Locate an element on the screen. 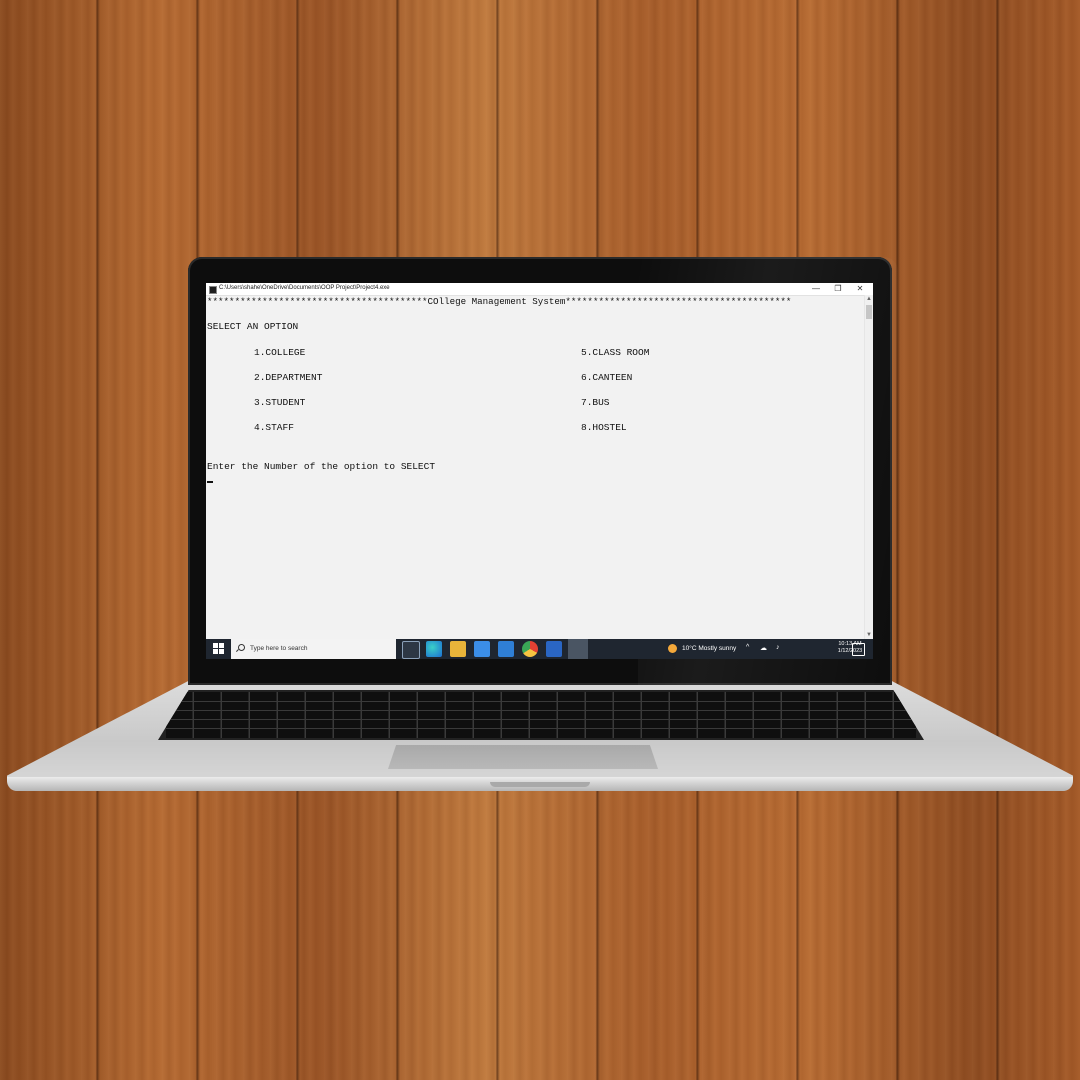  search-icon is located at coordinates (241, 647).